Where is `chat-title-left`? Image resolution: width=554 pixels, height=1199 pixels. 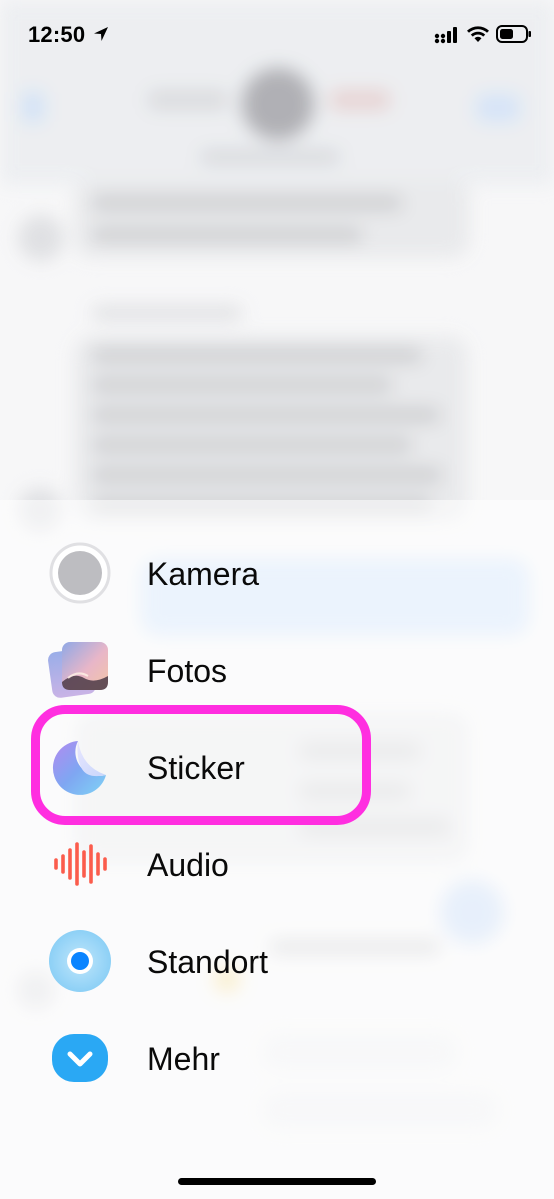 chat-title-left is located at coordinates (188, 100).